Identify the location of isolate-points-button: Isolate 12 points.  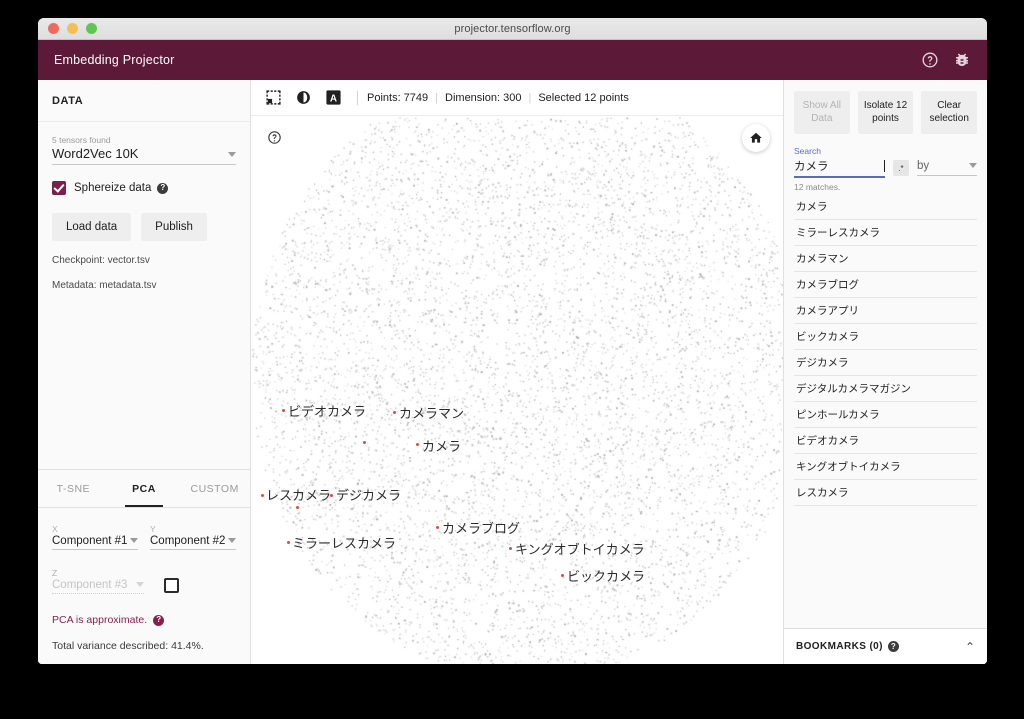
(885, 112).